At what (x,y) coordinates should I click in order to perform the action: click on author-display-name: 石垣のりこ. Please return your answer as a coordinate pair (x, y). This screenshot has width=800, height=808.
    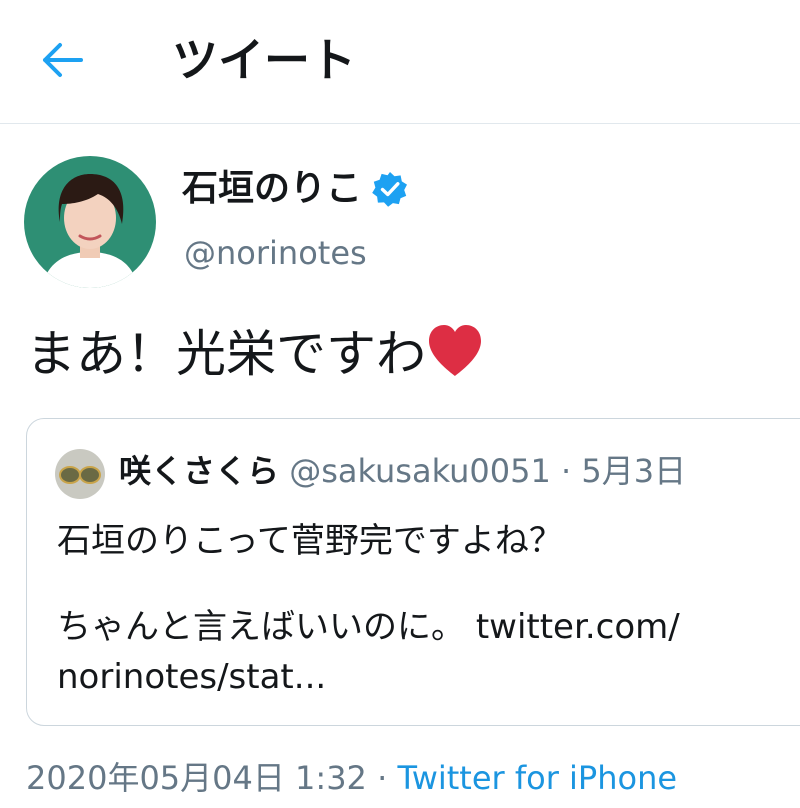
    Looking at the image, I should click on (272, 189).